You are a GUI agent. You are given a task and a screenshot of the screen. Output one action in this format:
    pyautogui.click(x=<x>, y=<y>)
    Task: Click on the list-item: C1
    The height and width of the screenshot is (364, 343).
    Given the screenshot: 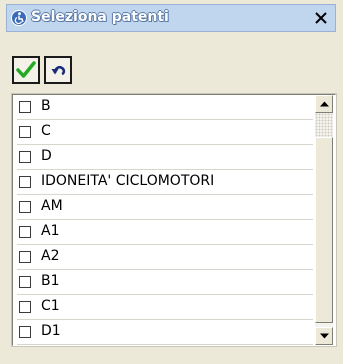 What is the action you would take?
    pyautogui.click(x=165, y=307)
    